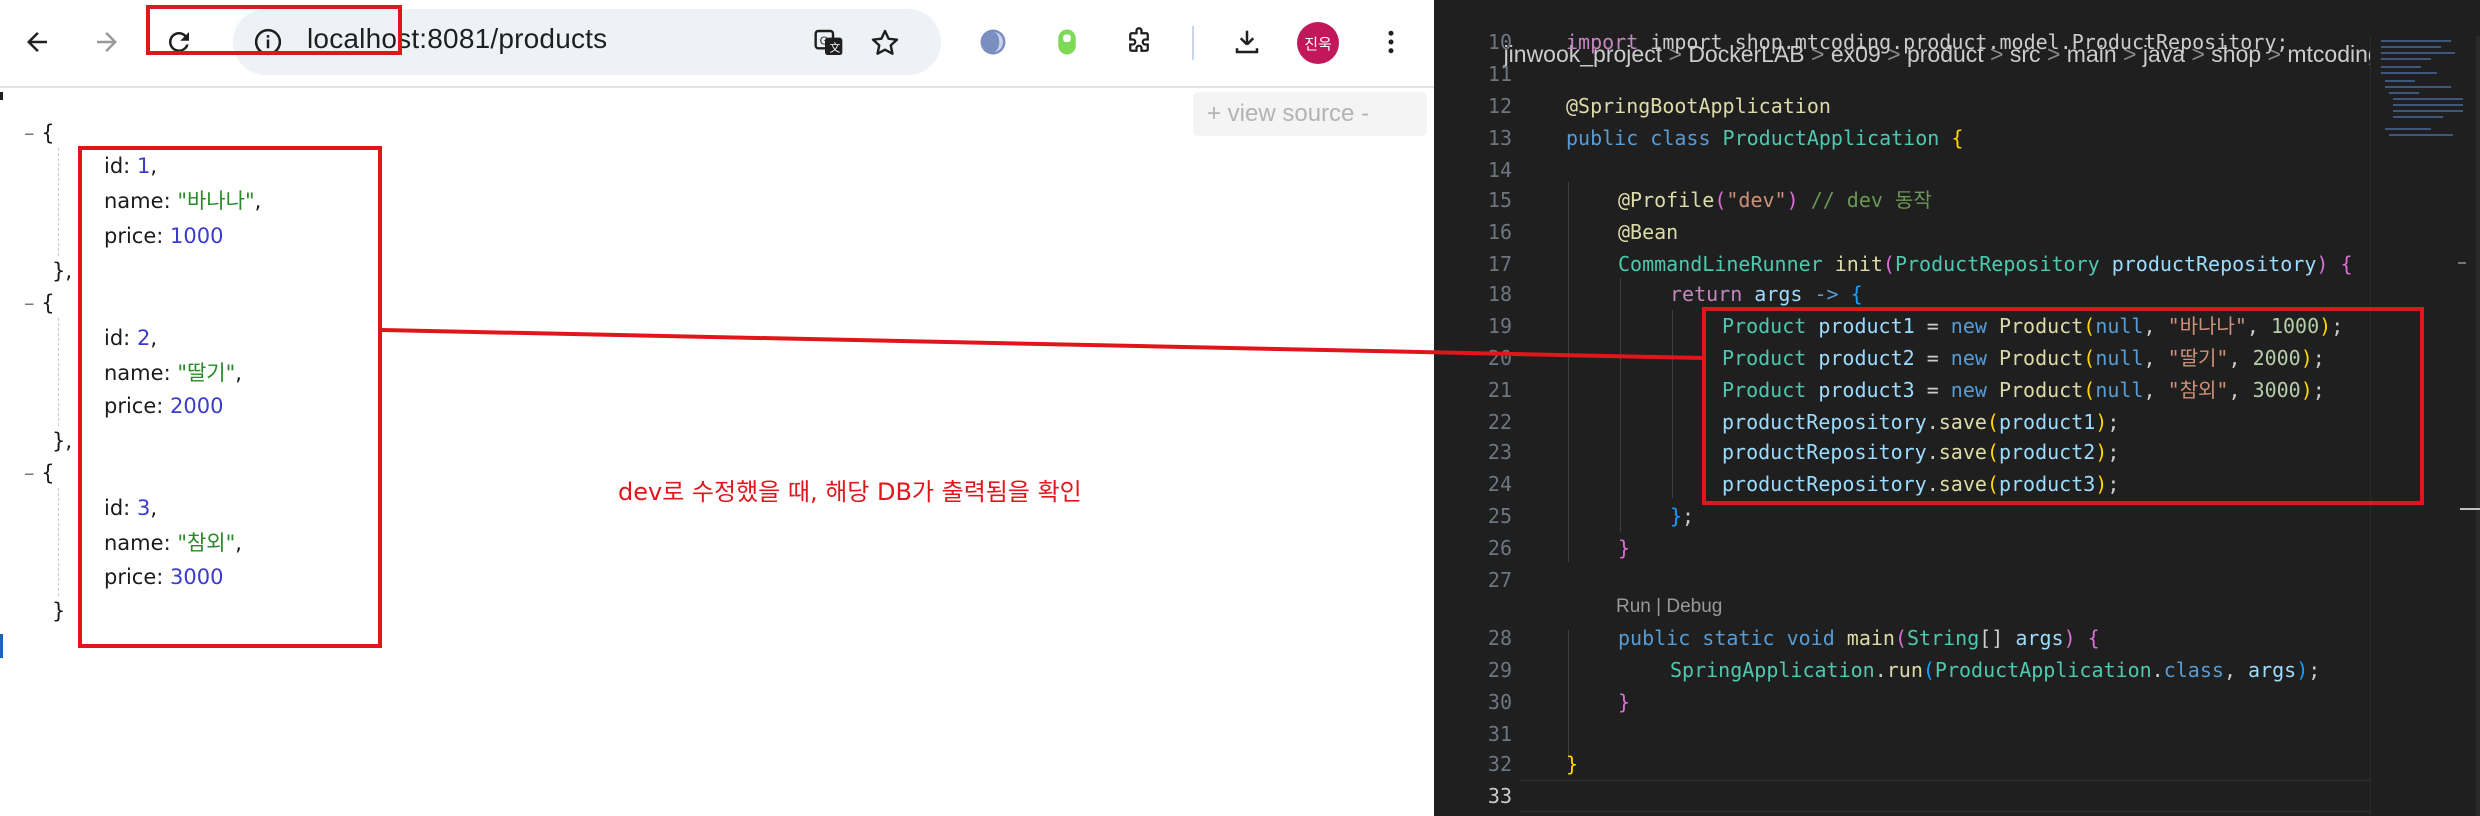  I want to click on arrow-right-icon, so click(107, 42).